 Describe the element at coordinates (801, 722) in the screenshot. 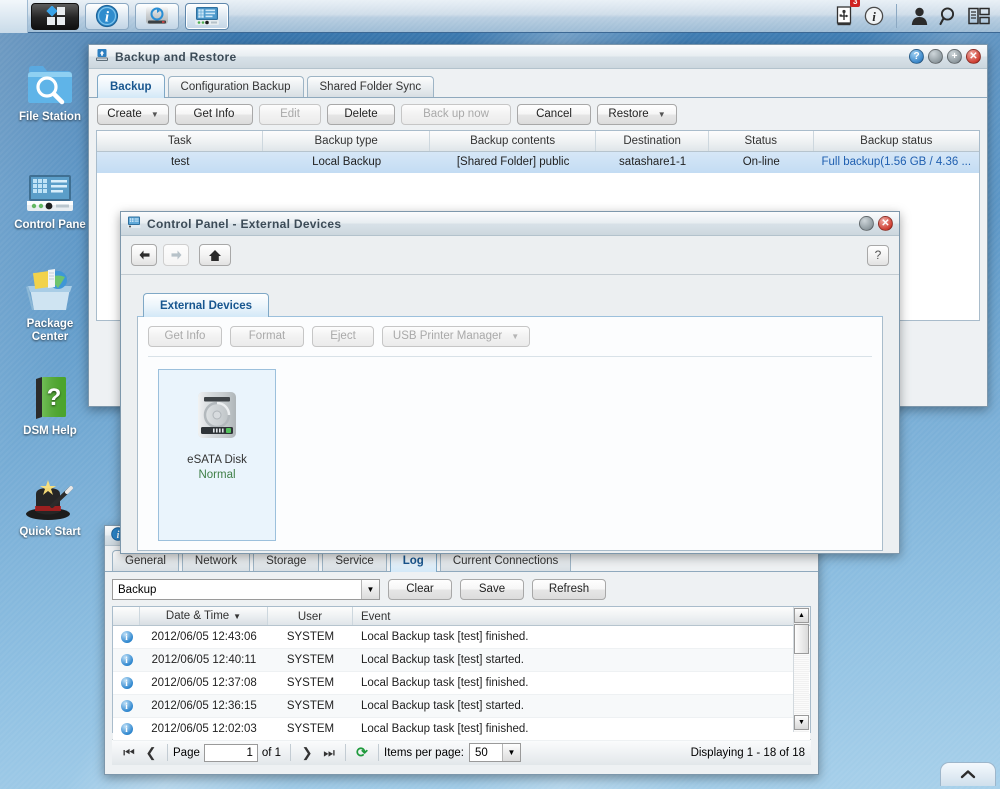

I see `scroll-down-icon: ▼` at that location.